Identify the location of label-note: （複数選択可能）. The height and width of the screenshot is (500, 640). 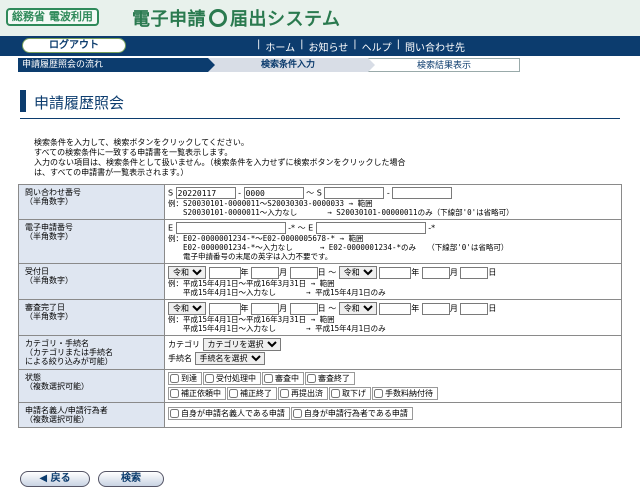
(57, 419).